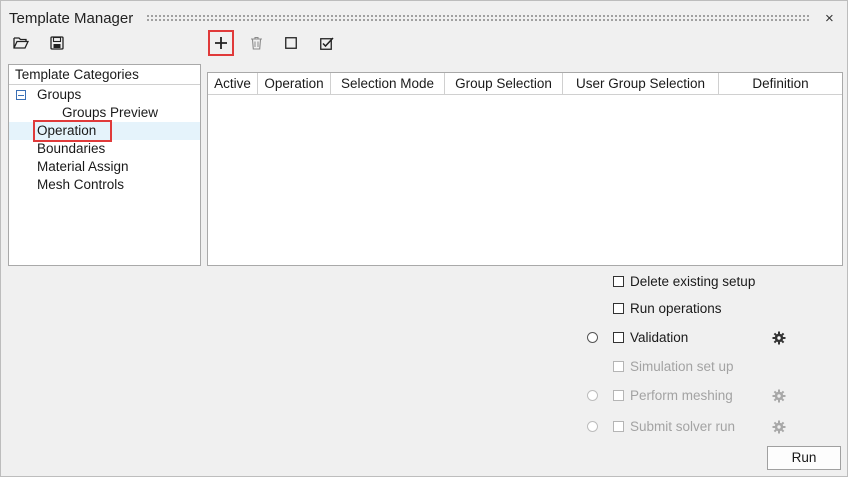 Image resolution: width=848 pixels, height=477 pixels. I want to click on tree-item-groups: Groups, so click(104, 95).